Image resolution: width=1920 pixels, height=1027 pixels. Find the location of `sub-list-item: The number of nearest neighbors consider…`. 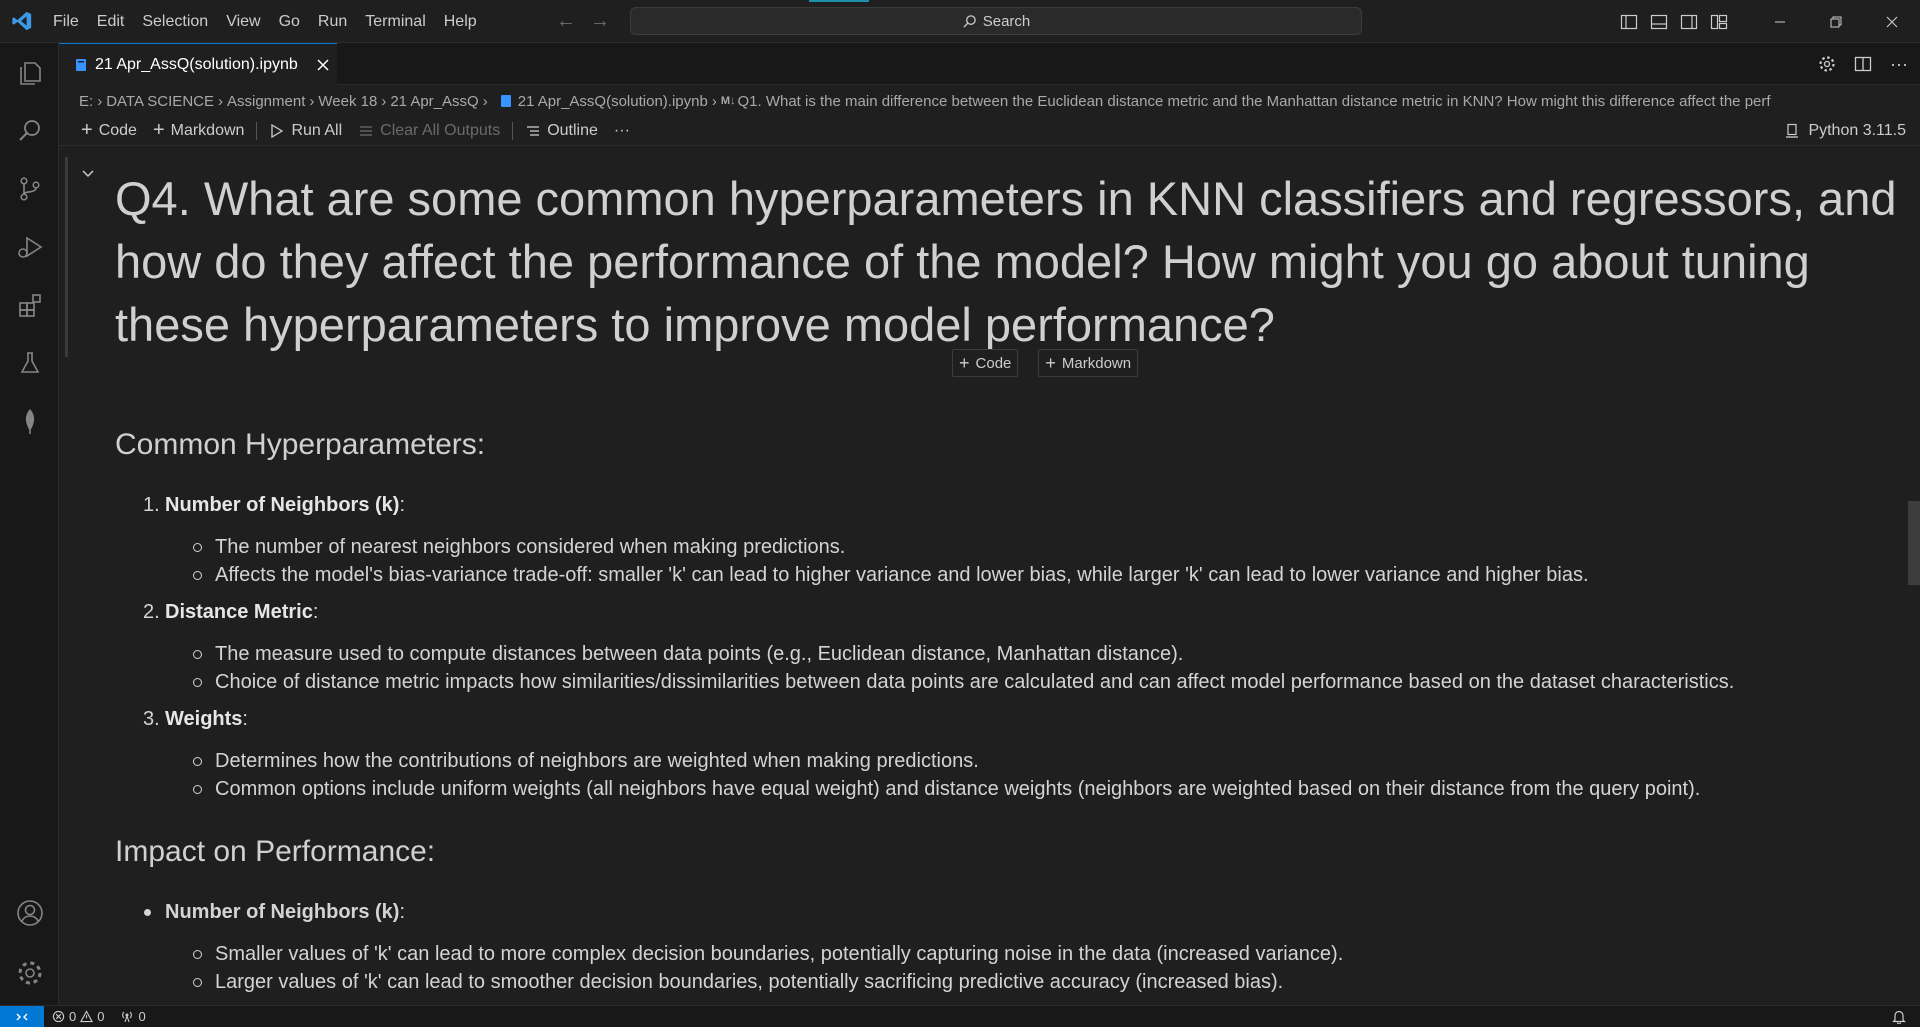

sub-list-item: The number of nearest neighbors consider… is located at coordinates (1049, 547).